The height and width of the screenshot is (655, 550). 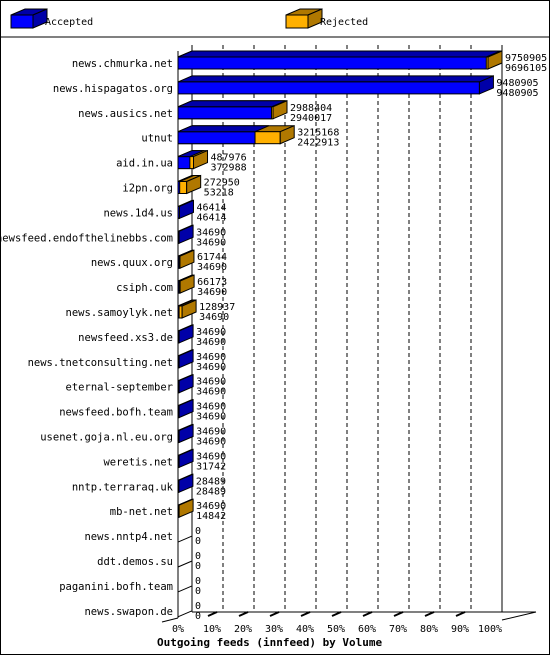 What do you see at coordinates (243, 629) in the screenshot?
I see `x-tick-label: 20%` at bounding box center [243, 629].